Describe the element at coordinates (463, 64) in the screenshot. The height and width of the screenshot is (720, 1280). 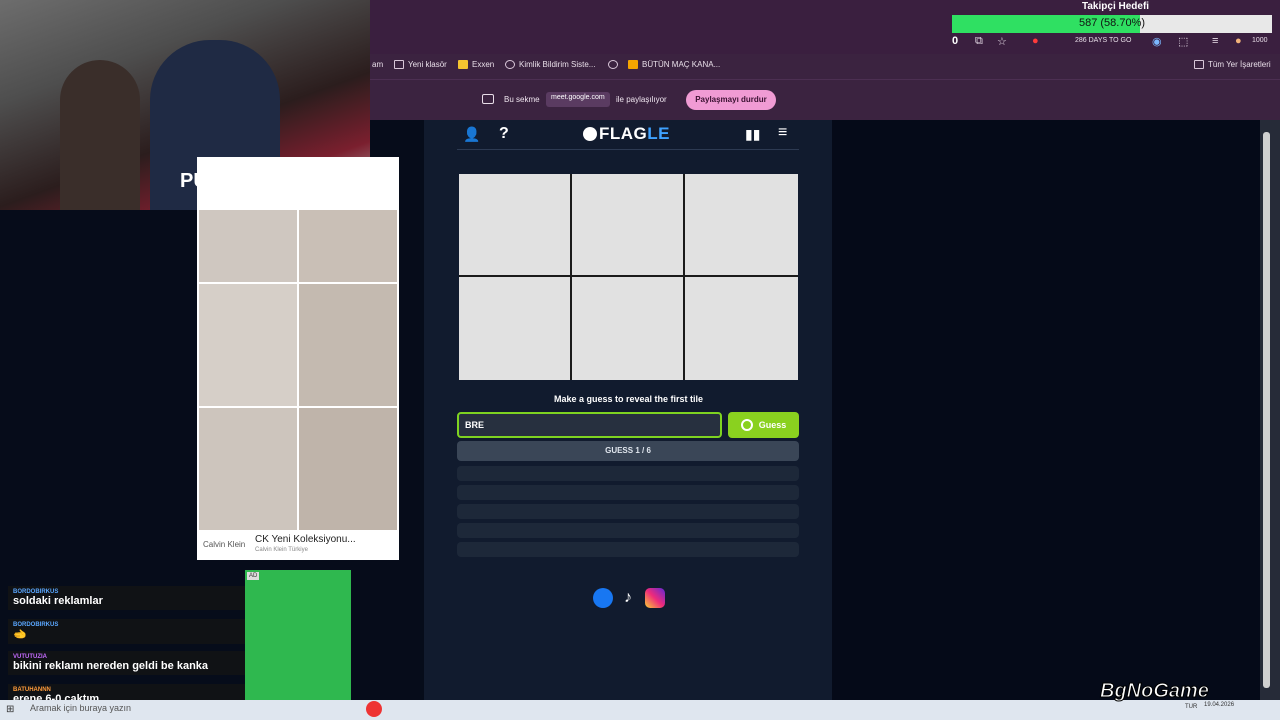
I see `exxen-icon` at that location.